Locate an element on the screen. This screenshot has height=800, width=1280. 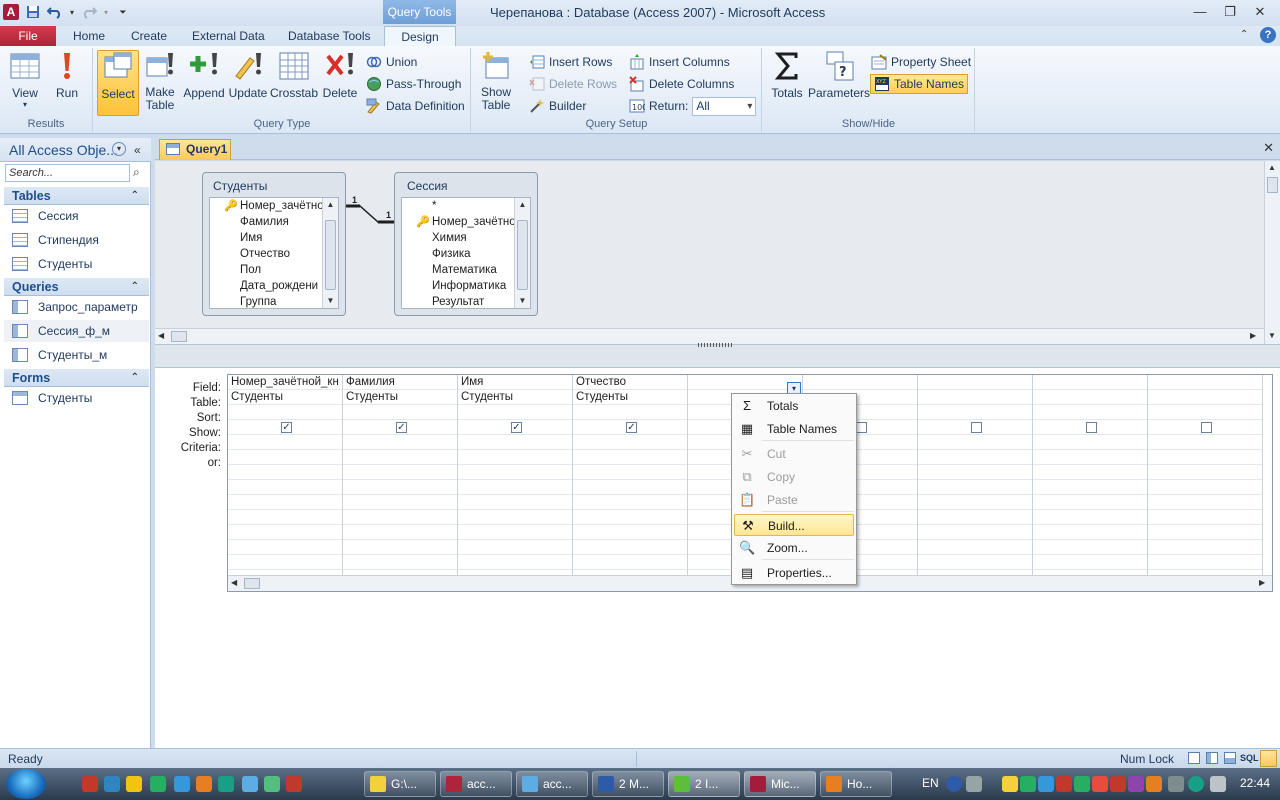
property-sheet-button: Property Sheet is located at coordinates (921, 62).